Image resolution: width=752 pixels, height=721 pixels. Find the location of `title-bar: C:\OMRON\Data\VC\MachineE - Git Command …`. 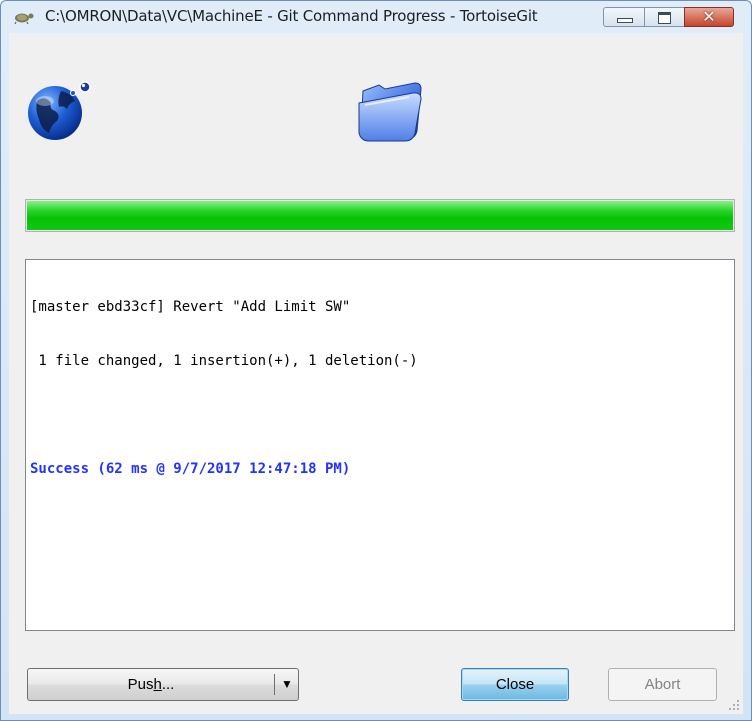

title-bar: C:\OMRON\Data\VC\MachineE - Git Command … is located at coordinates (376, 17).